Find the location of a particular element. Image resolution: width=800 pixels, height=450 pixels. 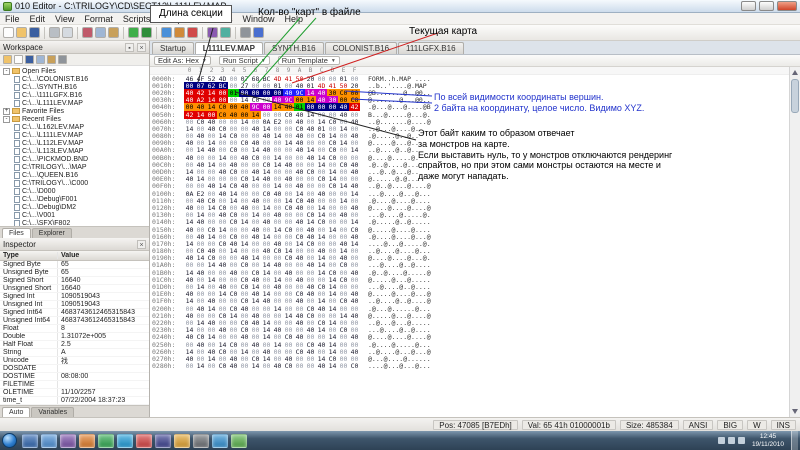

tab-startup: Startup is located at coordinates (173, 48).